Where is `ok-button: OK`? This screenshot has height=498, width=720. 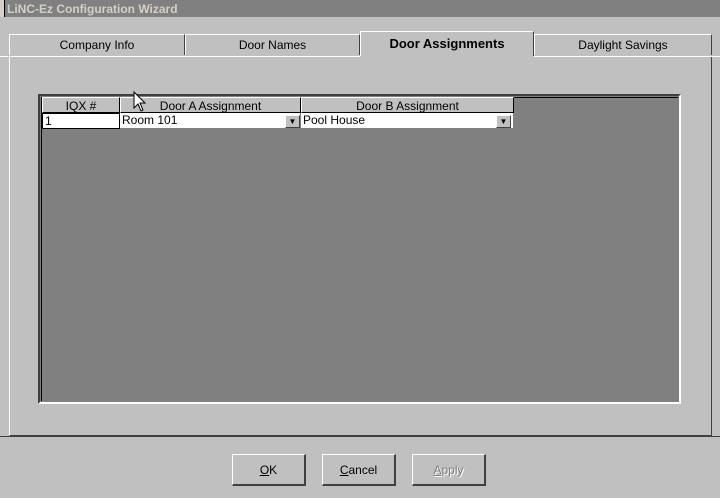 ok-button: OK is located at coordinates (269, 470).